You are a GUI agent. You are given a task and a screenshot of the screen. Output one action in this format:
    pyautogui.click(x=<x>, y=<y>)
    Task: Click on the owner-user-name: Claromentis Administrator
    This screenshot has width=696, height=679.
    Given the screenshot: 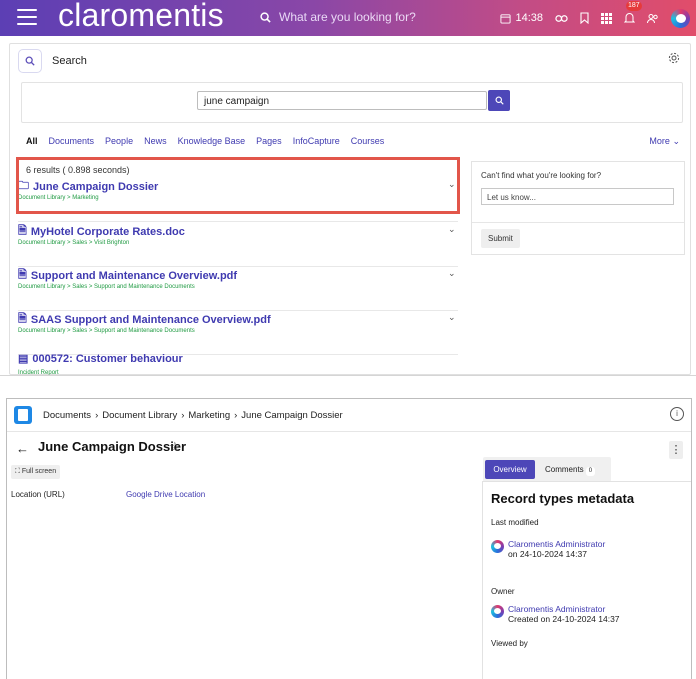 What is the action you would take?
    pyautogui.click(x=564, y=609)
    